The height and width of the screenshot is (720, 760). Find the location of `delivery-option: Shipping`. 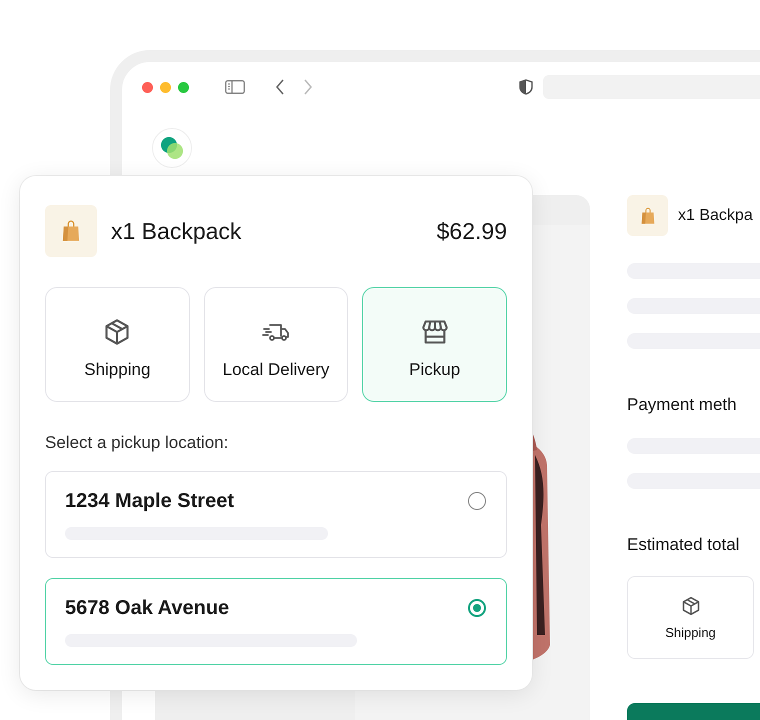

delivery-option: Shipping is located at coordinates (117, 344).